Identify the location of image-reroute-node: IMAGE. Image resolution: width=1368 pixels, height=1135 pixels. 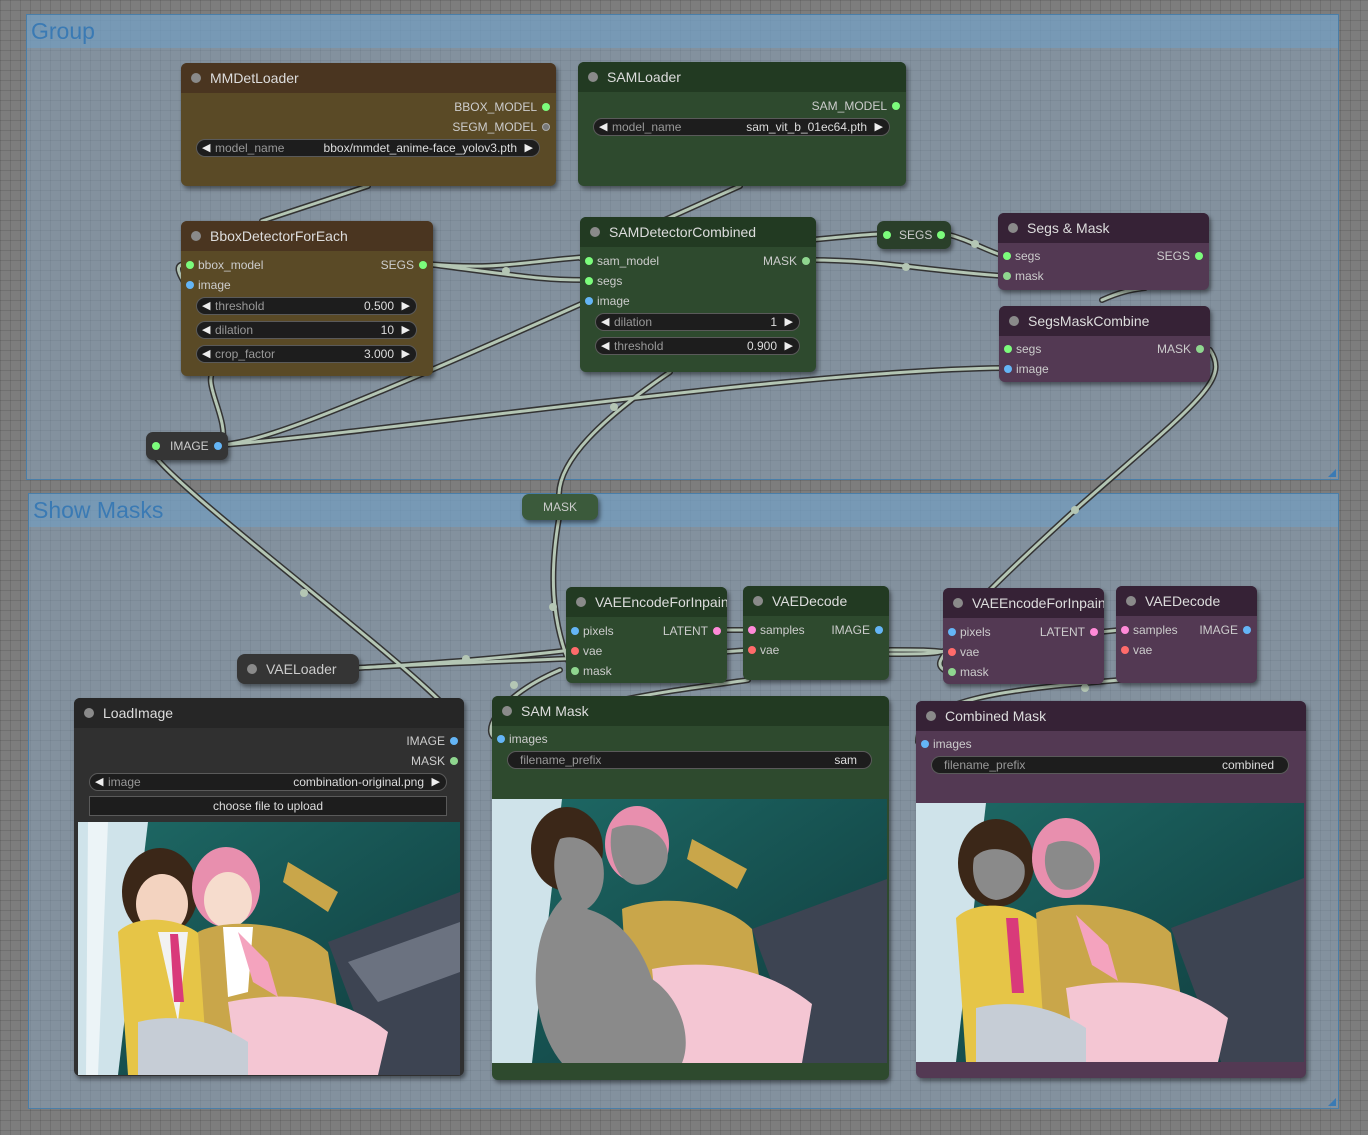
(187, 446).